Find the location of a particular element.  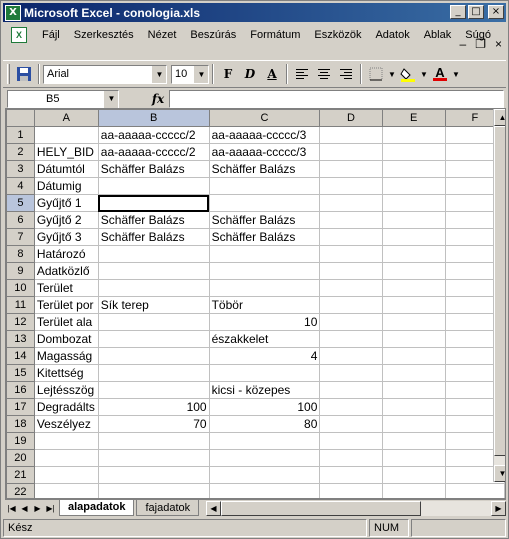

row-header: 9 is located at coordinates (20, 271).